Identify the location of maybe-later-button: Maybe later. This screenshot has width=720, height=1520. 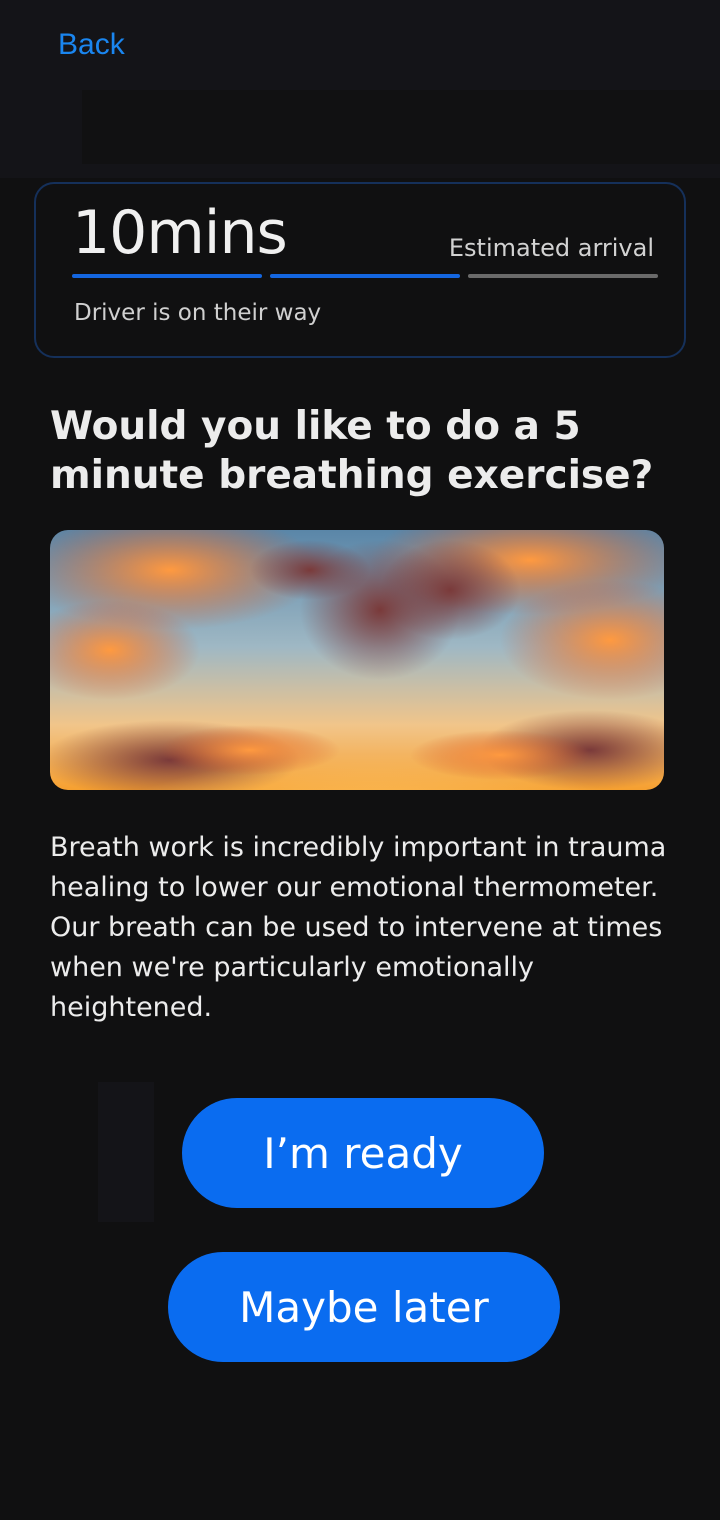
(364, 1307).